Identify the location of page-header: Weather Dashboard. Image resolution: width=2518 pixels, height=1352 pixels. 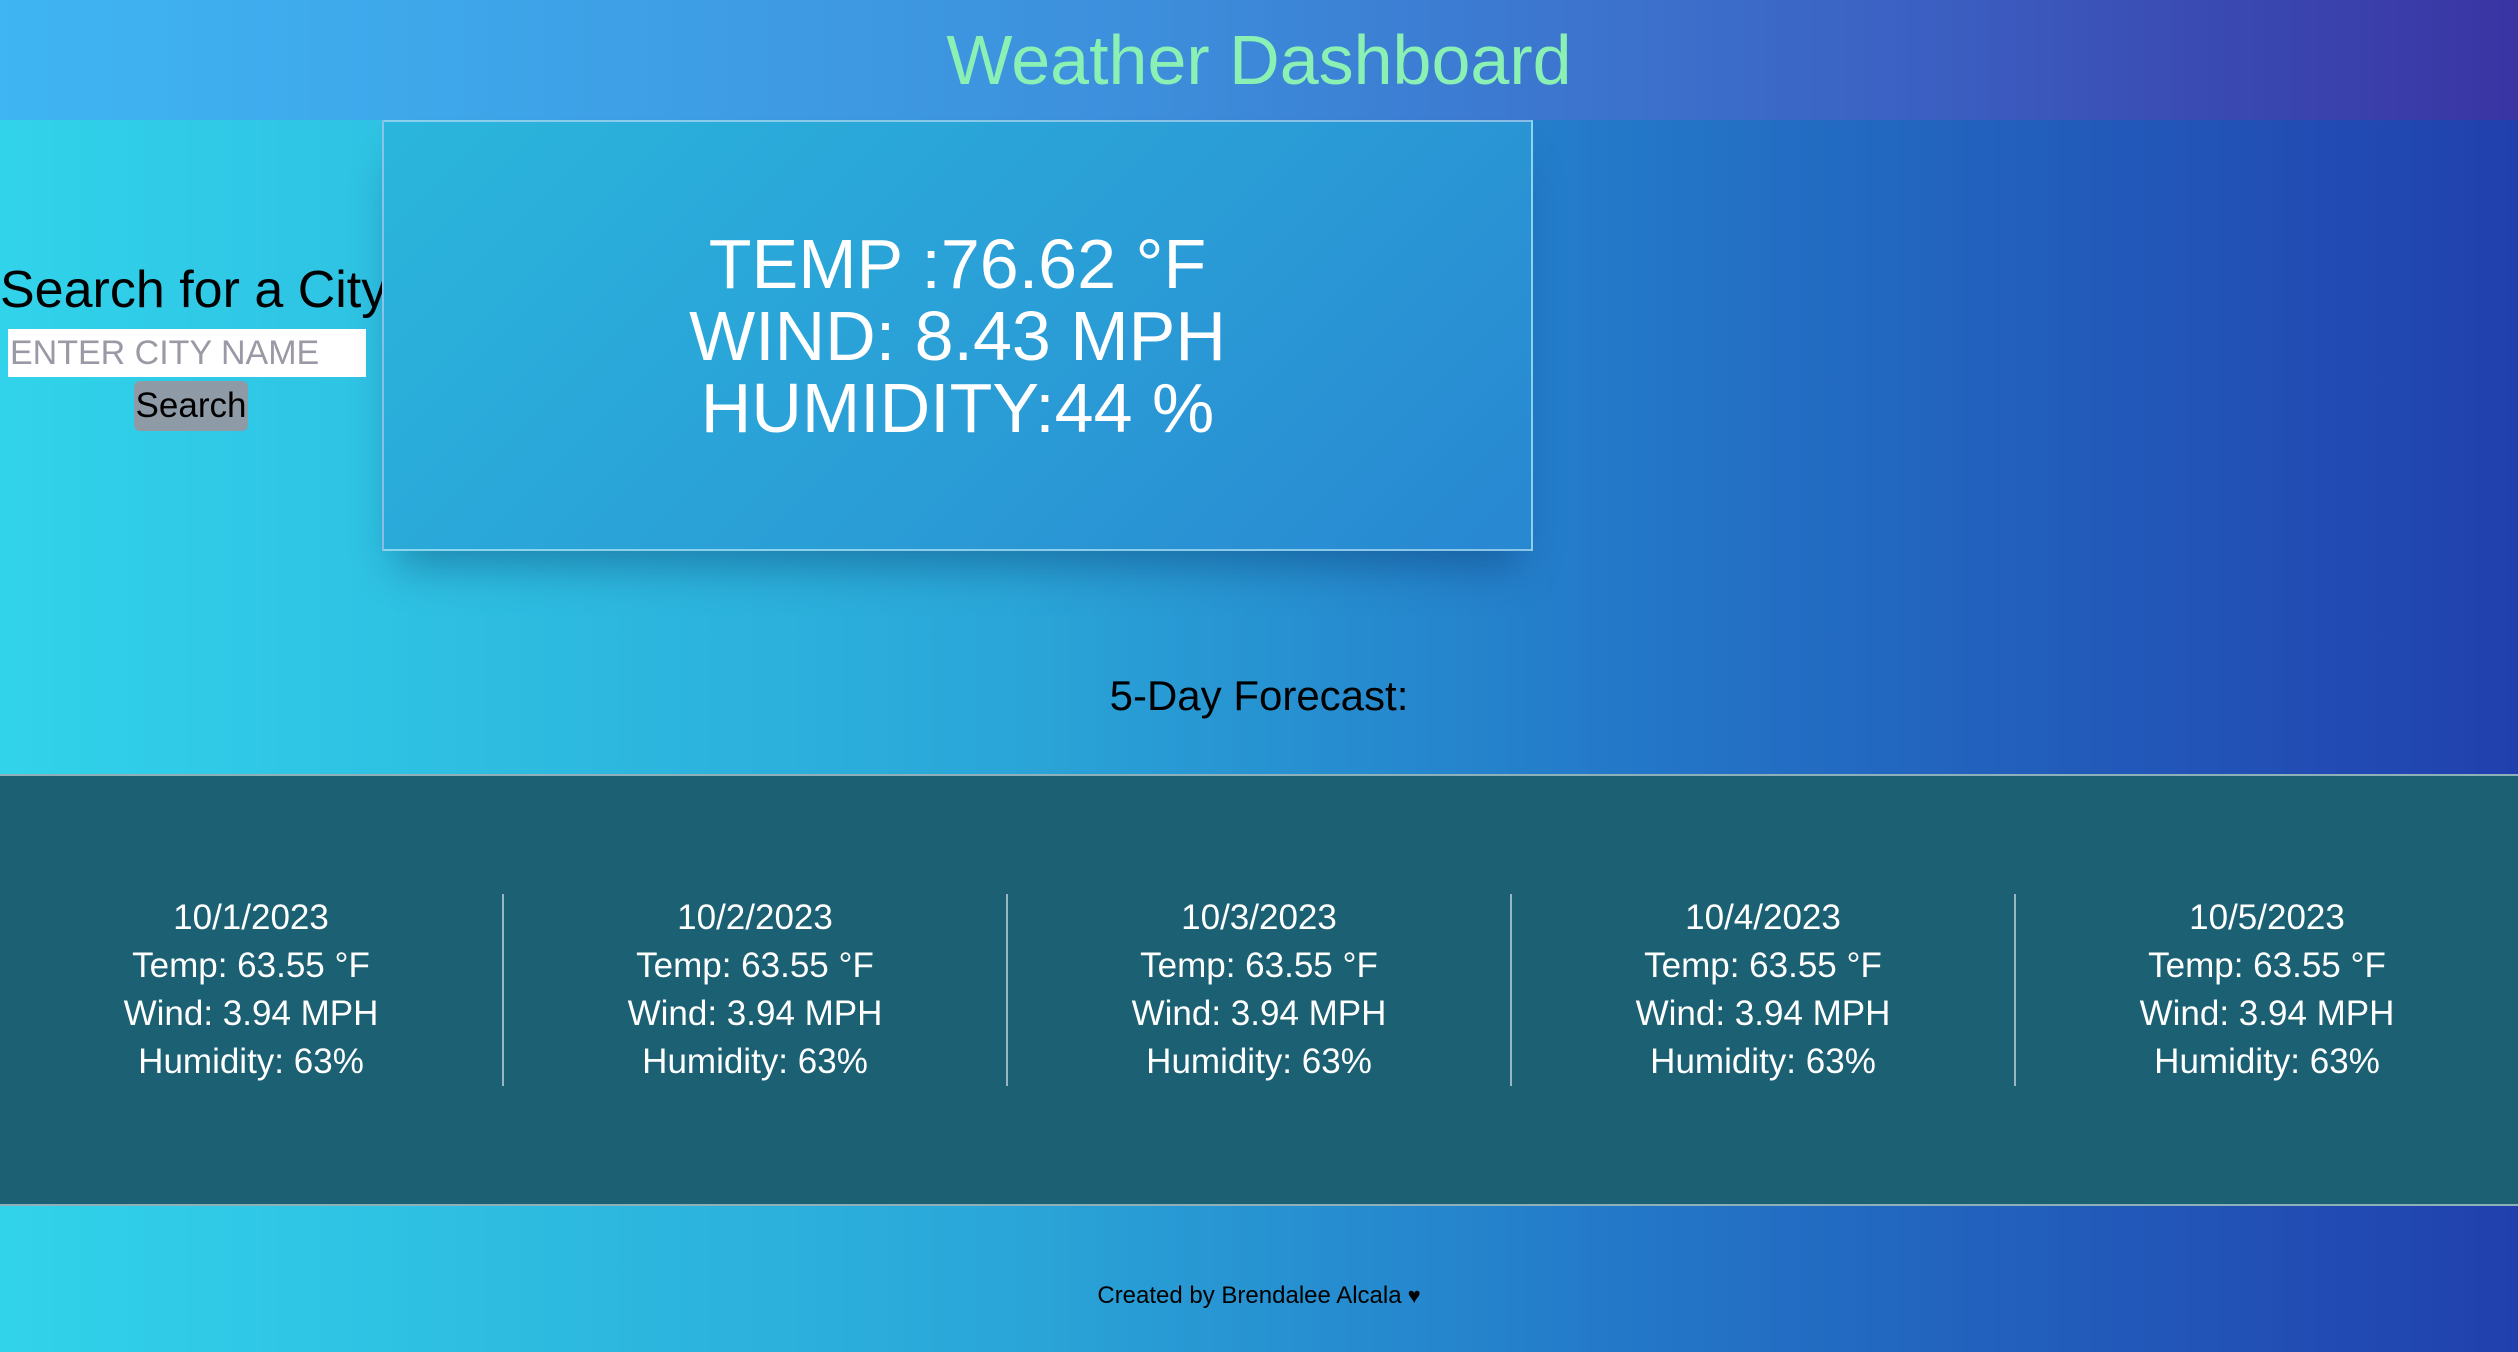
(1259, 60).